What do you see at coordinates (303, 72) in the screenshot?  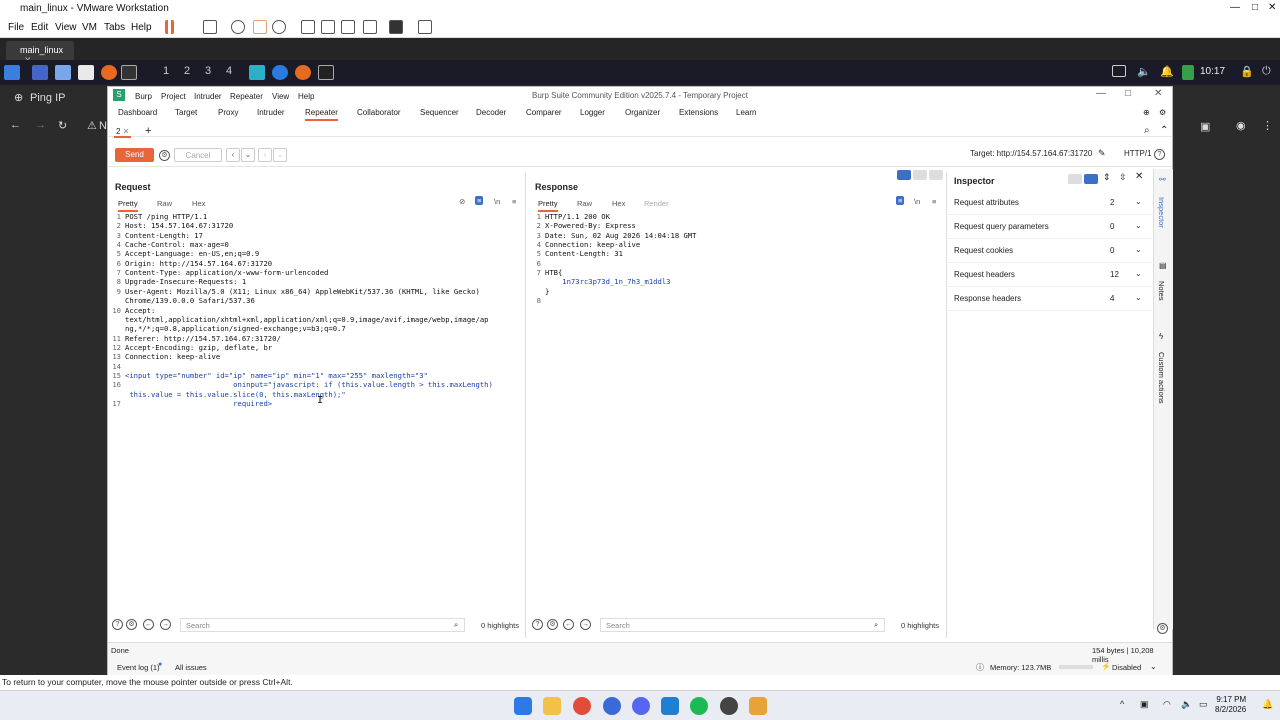 I see `firefox-task-icon` at bounding box center [303, 72].